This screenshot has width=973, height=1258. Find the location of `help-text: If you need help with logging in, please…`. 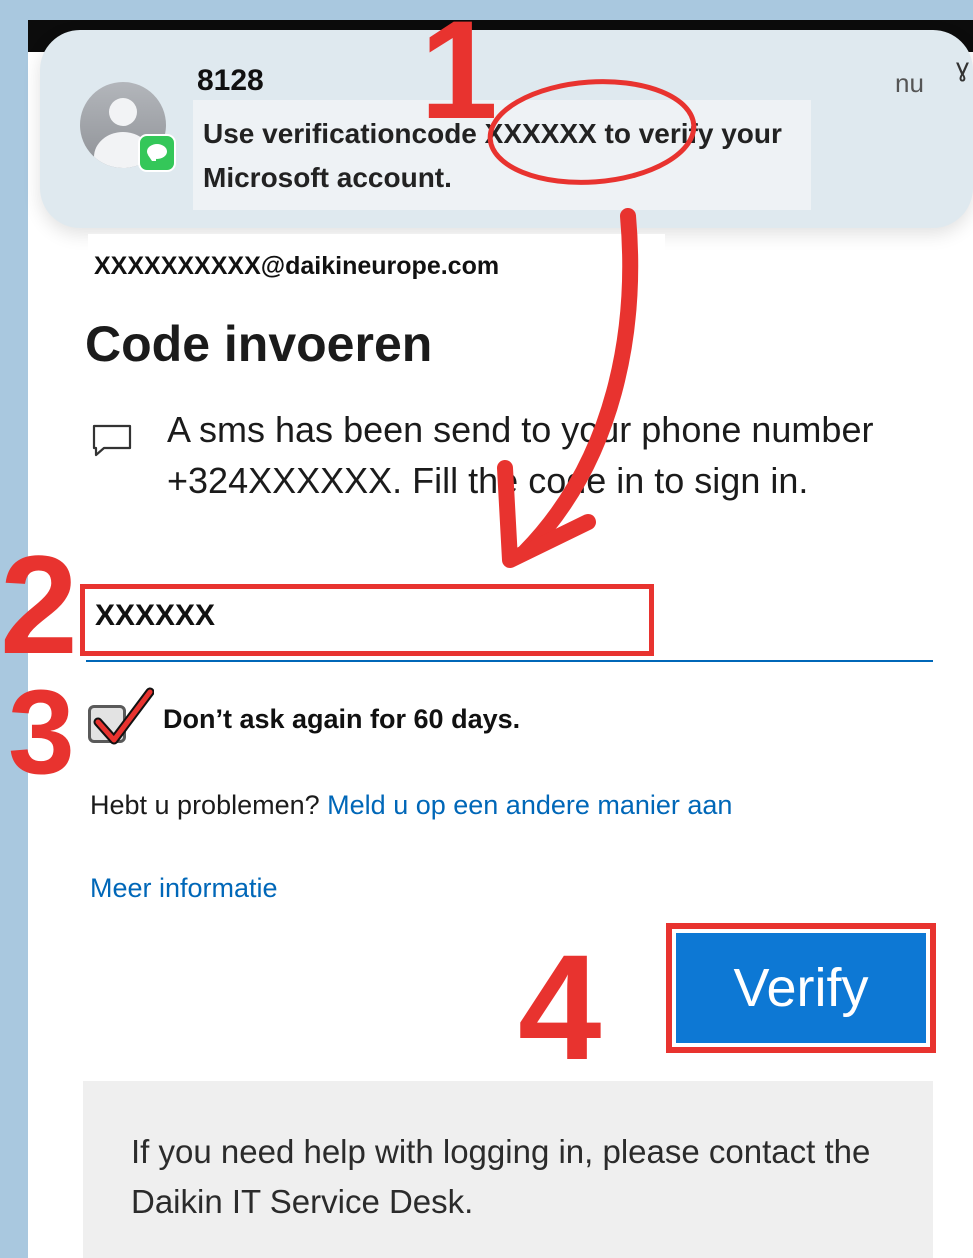

help-text: If you need help with logging in, please… is located at coordinates (508, 1169).